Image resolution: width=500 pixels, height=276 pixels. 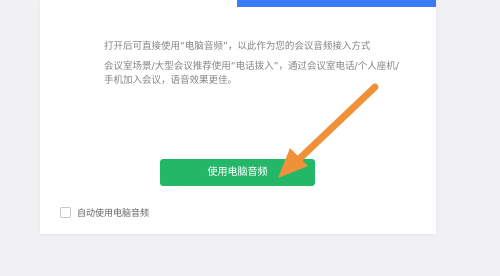 I want to click on auto-use-audio-label: 自动使用电脑音频, so click(x=113, y=214).